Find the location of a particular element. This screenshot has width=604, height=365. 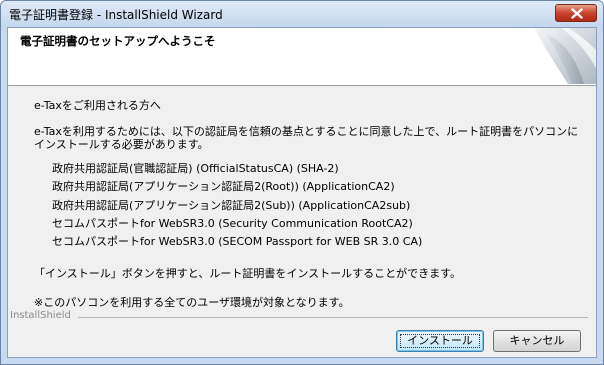

title-bar: 電子証明書登録 - InstallShield Wizard is located at coordinates (302, 14).